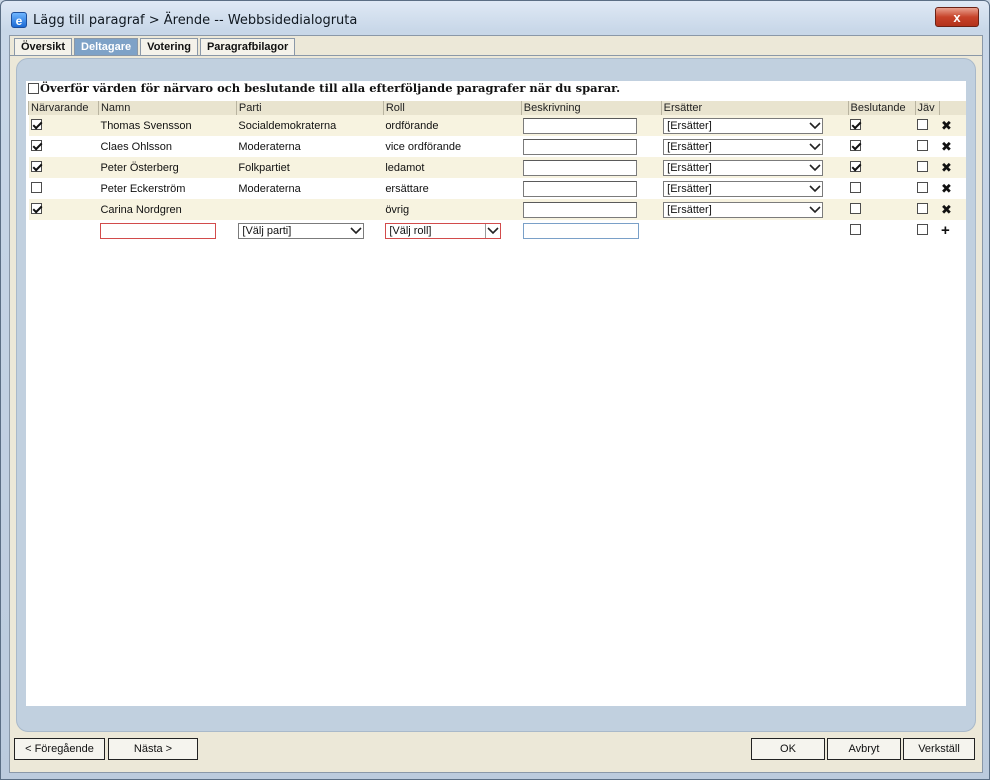 This screenshot has height=780, width=990. I want to click on tab-paragrafbilagor: Paragrafbilagor, so click(247, 46).